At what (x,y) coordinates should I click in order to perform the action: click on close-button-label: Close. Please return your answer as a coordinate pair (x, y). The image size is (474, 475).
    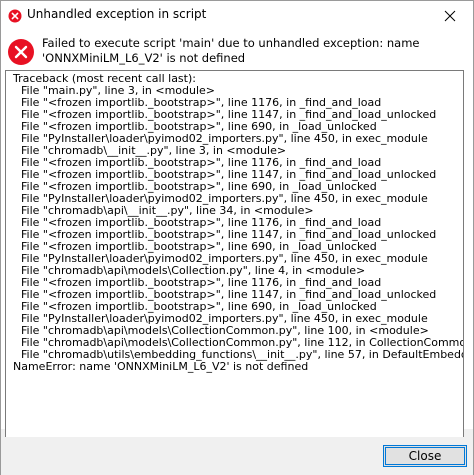
    Looking at the image, I should click on (425, 456).